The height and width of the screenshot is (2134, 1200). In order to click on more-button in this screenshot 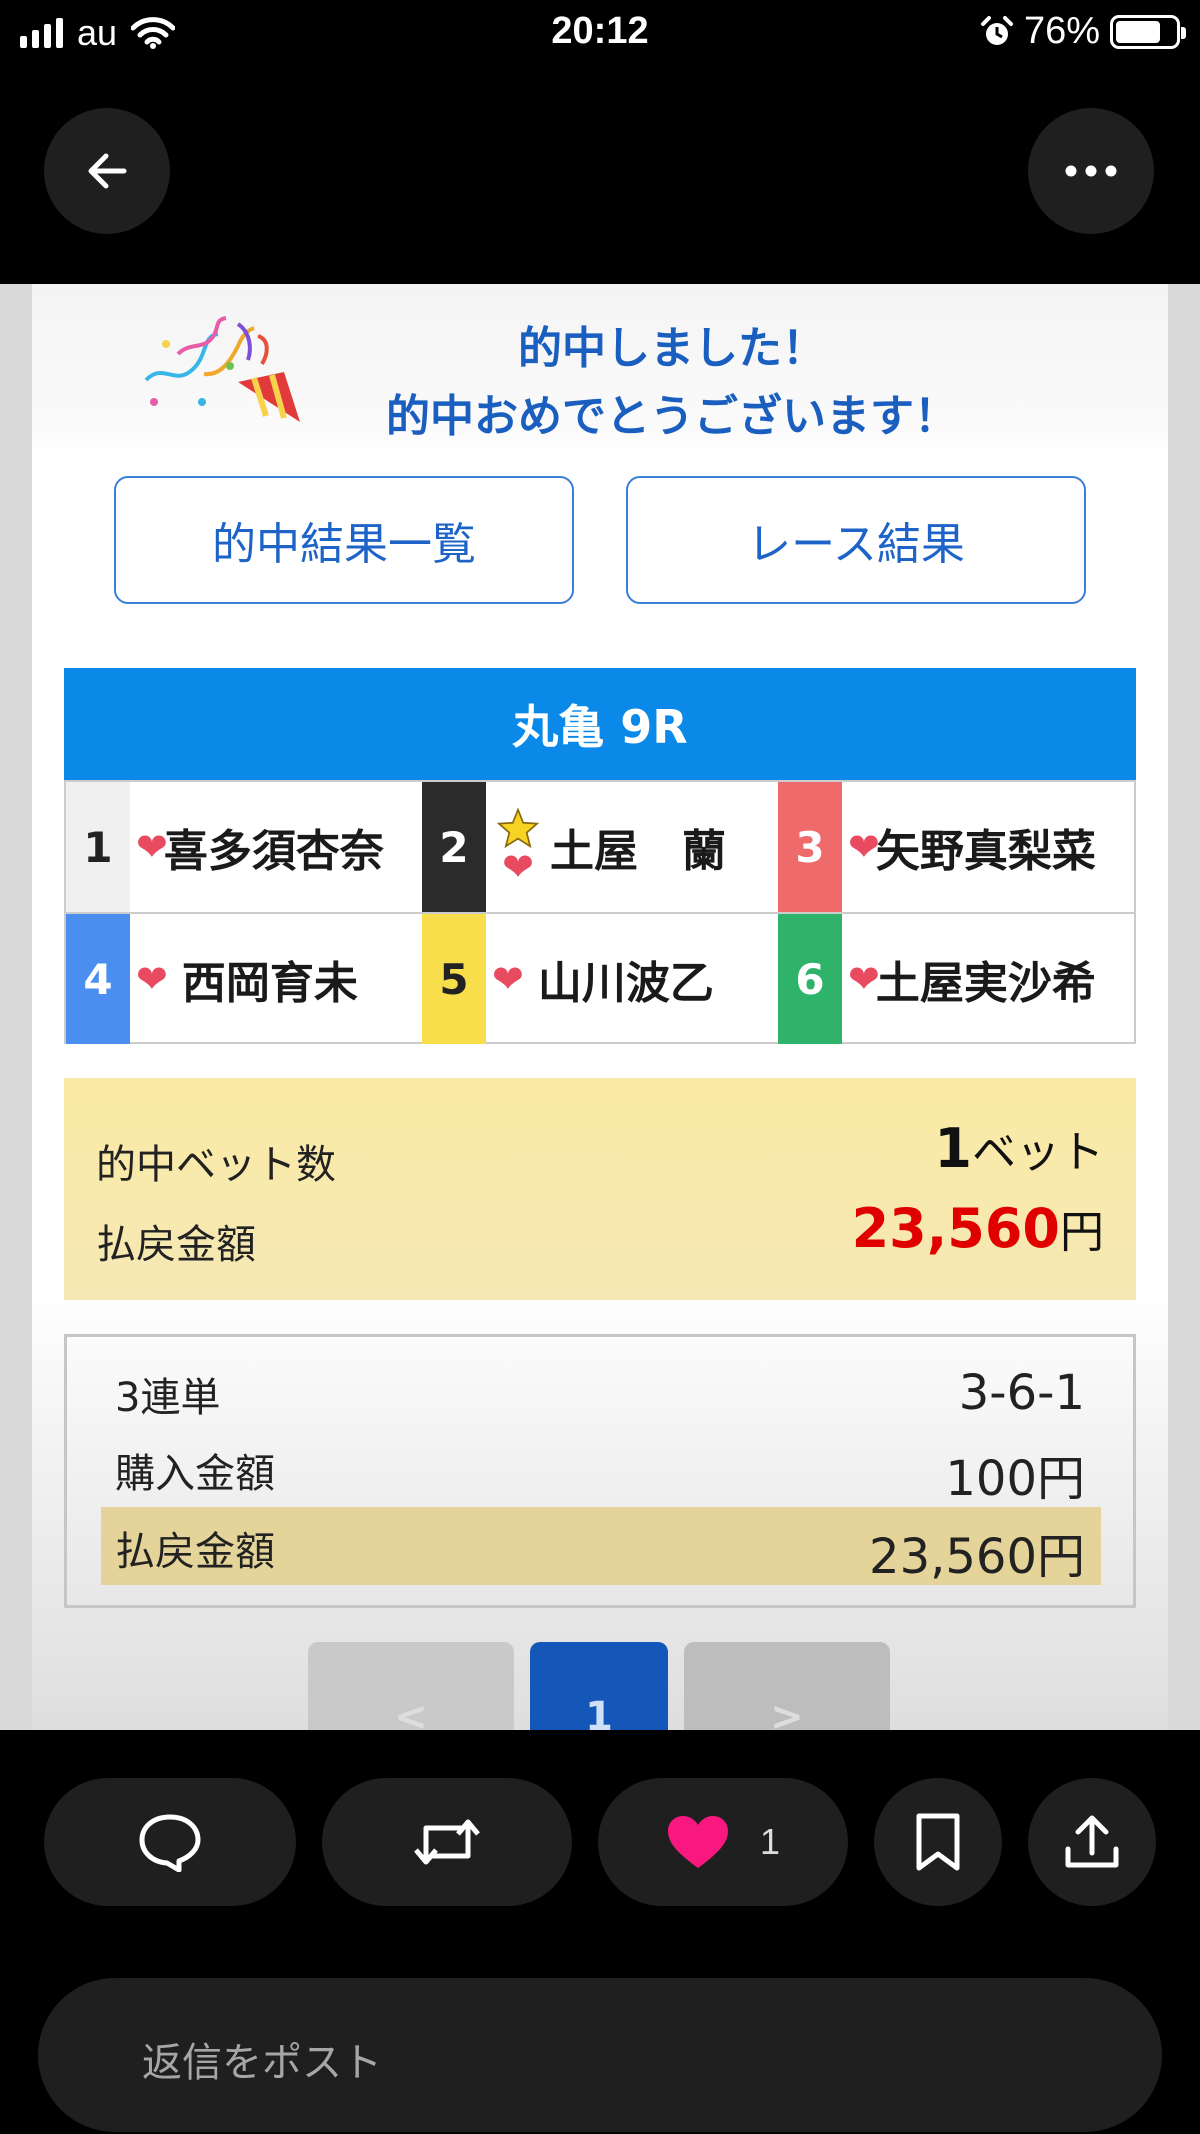, I will do `click(1091, 171)`.